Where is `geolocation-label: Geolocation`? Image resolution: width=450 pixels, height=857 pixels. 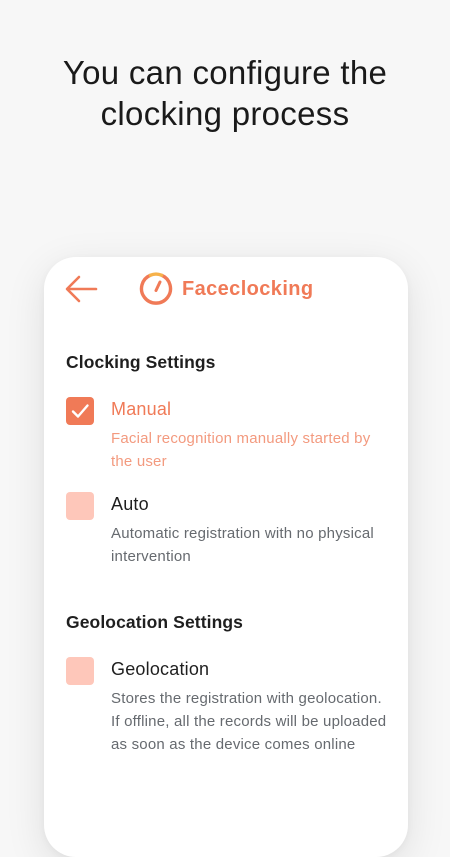
geolocation-label: Geolocation is located at coordinates (160, 669).